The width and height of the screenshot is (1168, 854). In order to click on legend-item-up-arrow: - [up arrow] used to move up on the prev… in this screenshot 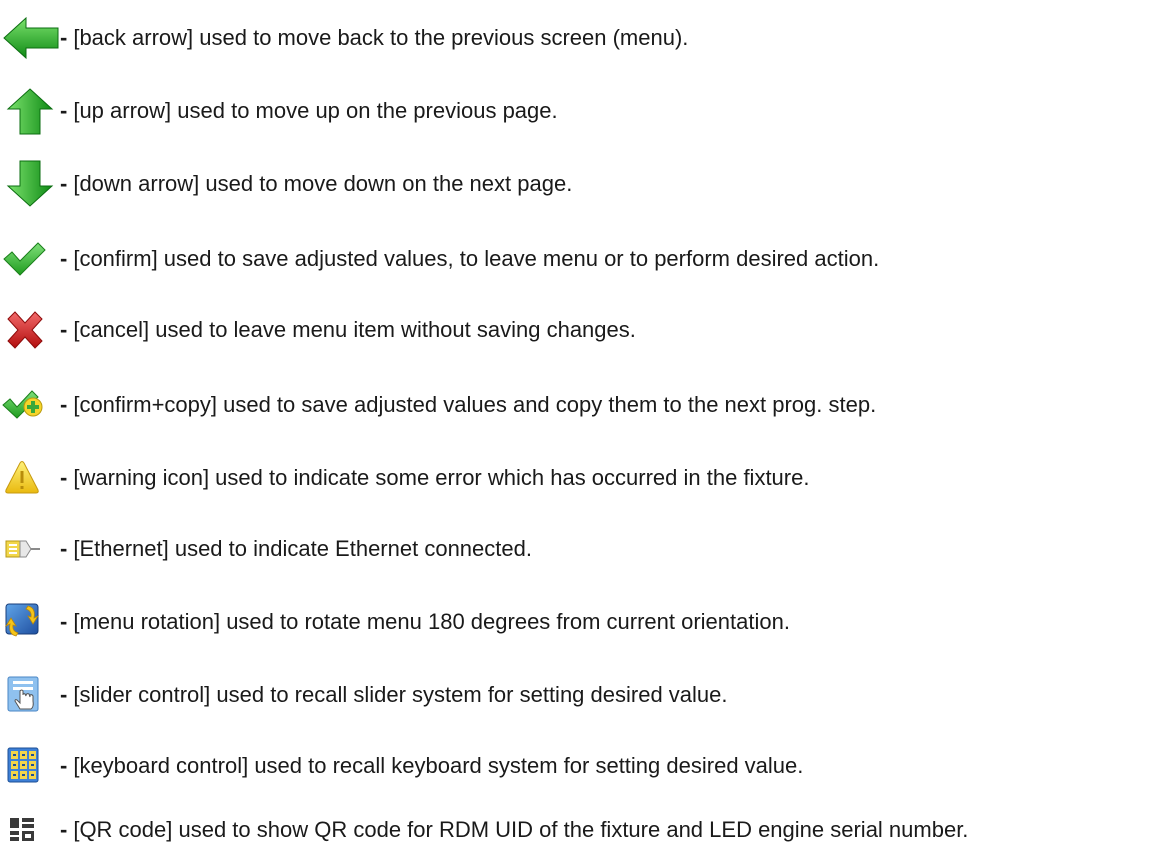, I will do `click(279, 111)`.